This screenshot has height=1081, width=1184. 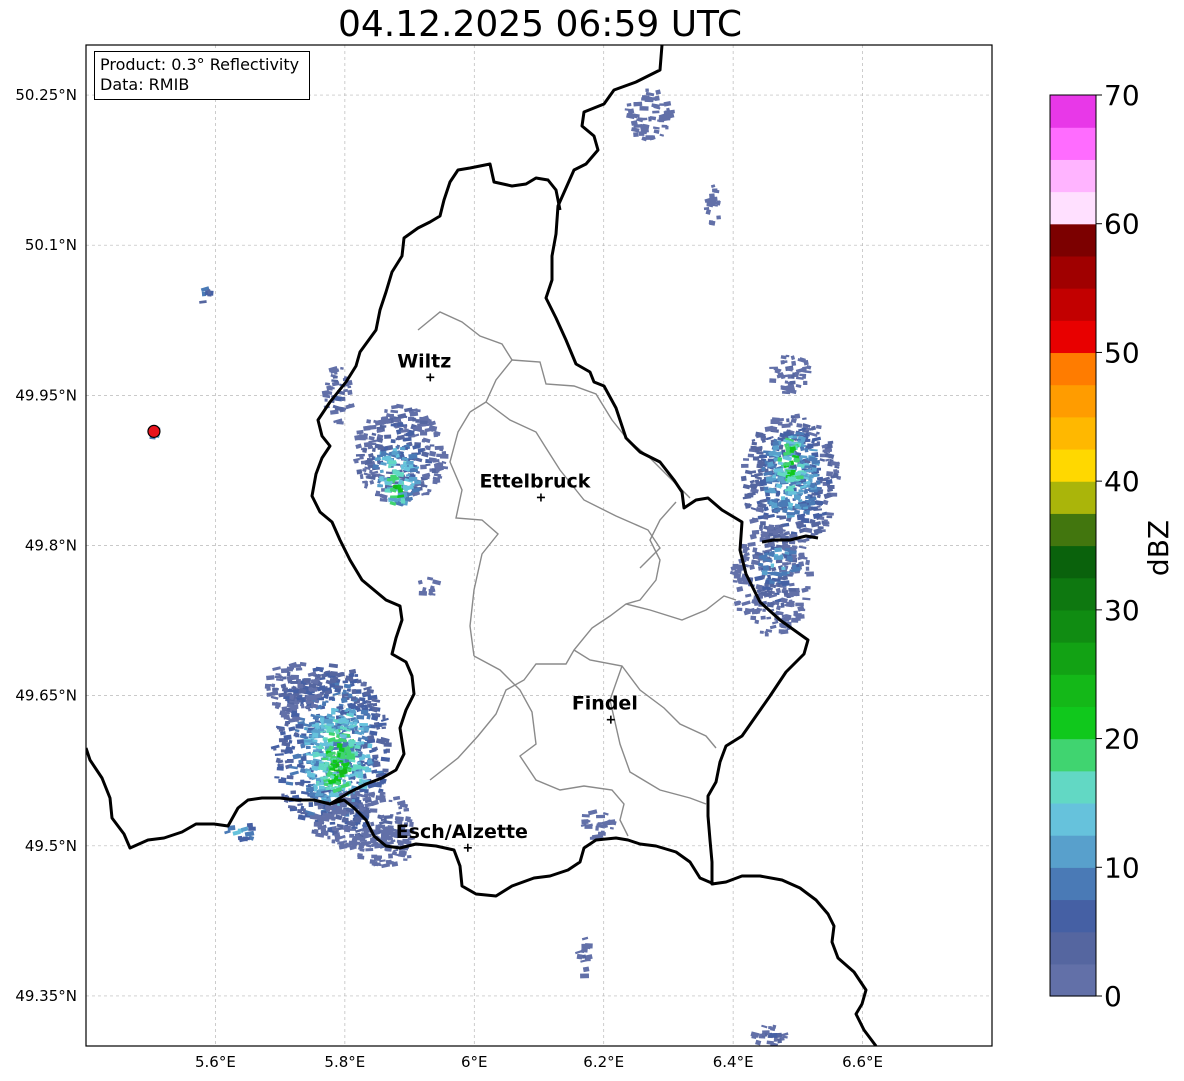 I want to click on radar-site-icon, so click(x=154, y=431).